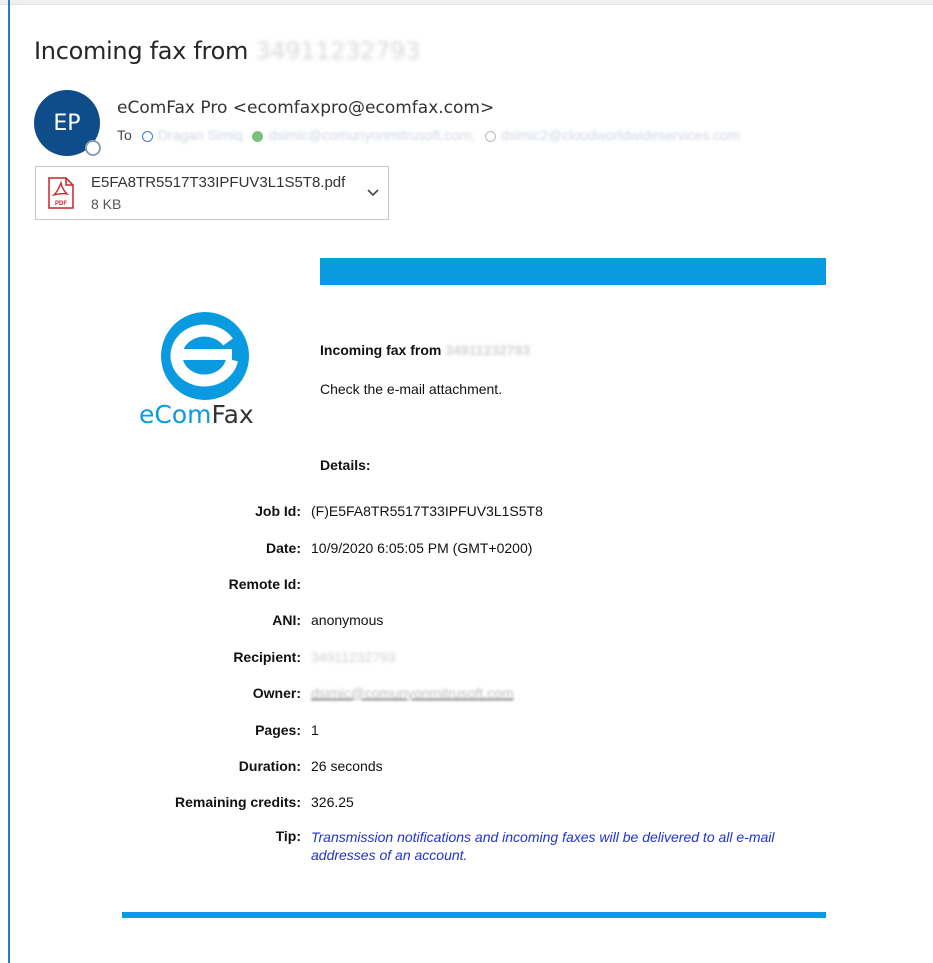 This screenshot has width=933, height=963. Describe the element at coordinates (412, 693) in the screenshot. I see `owner-email-link: dsimic@comunyonmitrusoft.com` at that location.